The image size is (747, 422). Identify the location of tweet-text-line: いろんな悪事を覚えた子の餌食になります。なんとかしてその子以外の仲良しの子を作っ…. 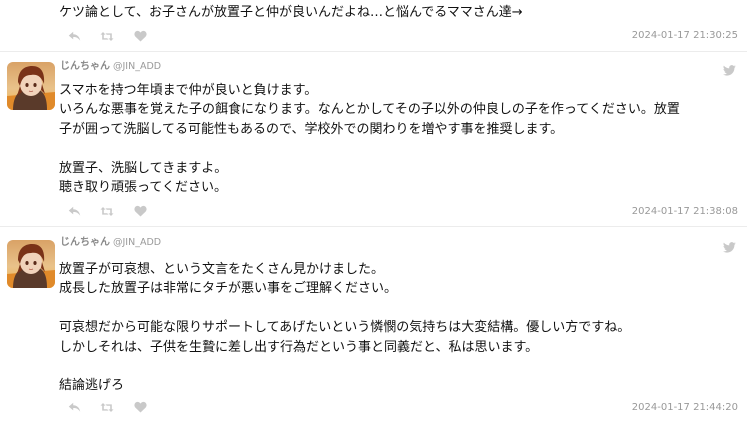
(369, 110).